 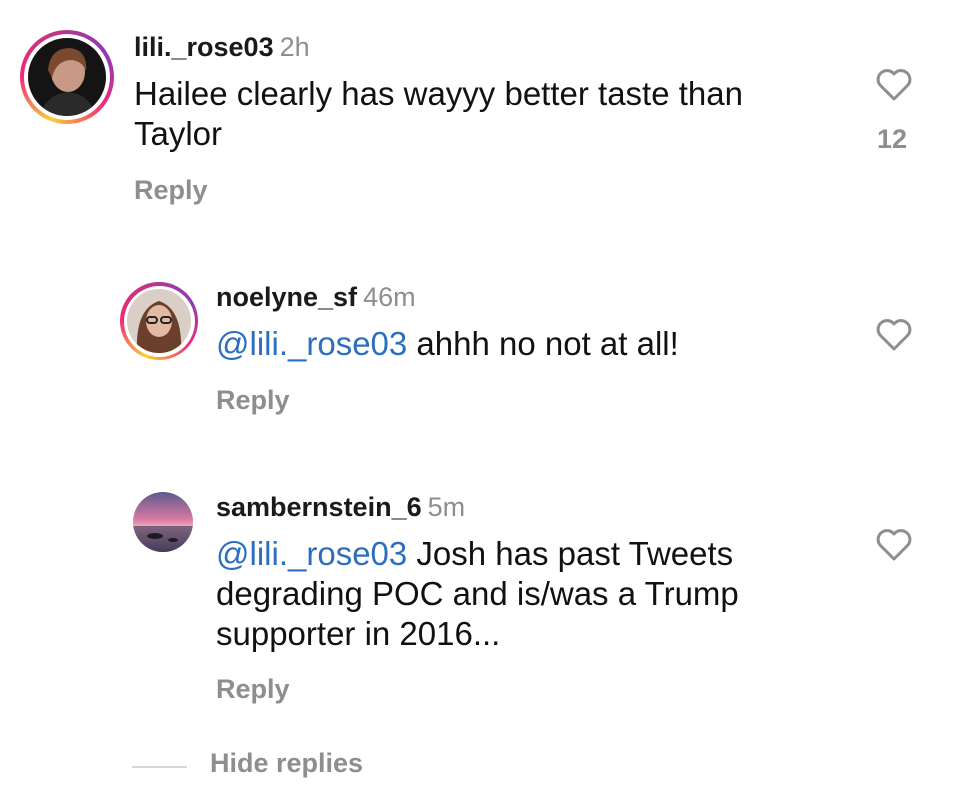 What do you see at coordinates (547, 343) in the screenshot?
I see `comment-body: ahhh no not at all!` at bounding box center [547, 343].